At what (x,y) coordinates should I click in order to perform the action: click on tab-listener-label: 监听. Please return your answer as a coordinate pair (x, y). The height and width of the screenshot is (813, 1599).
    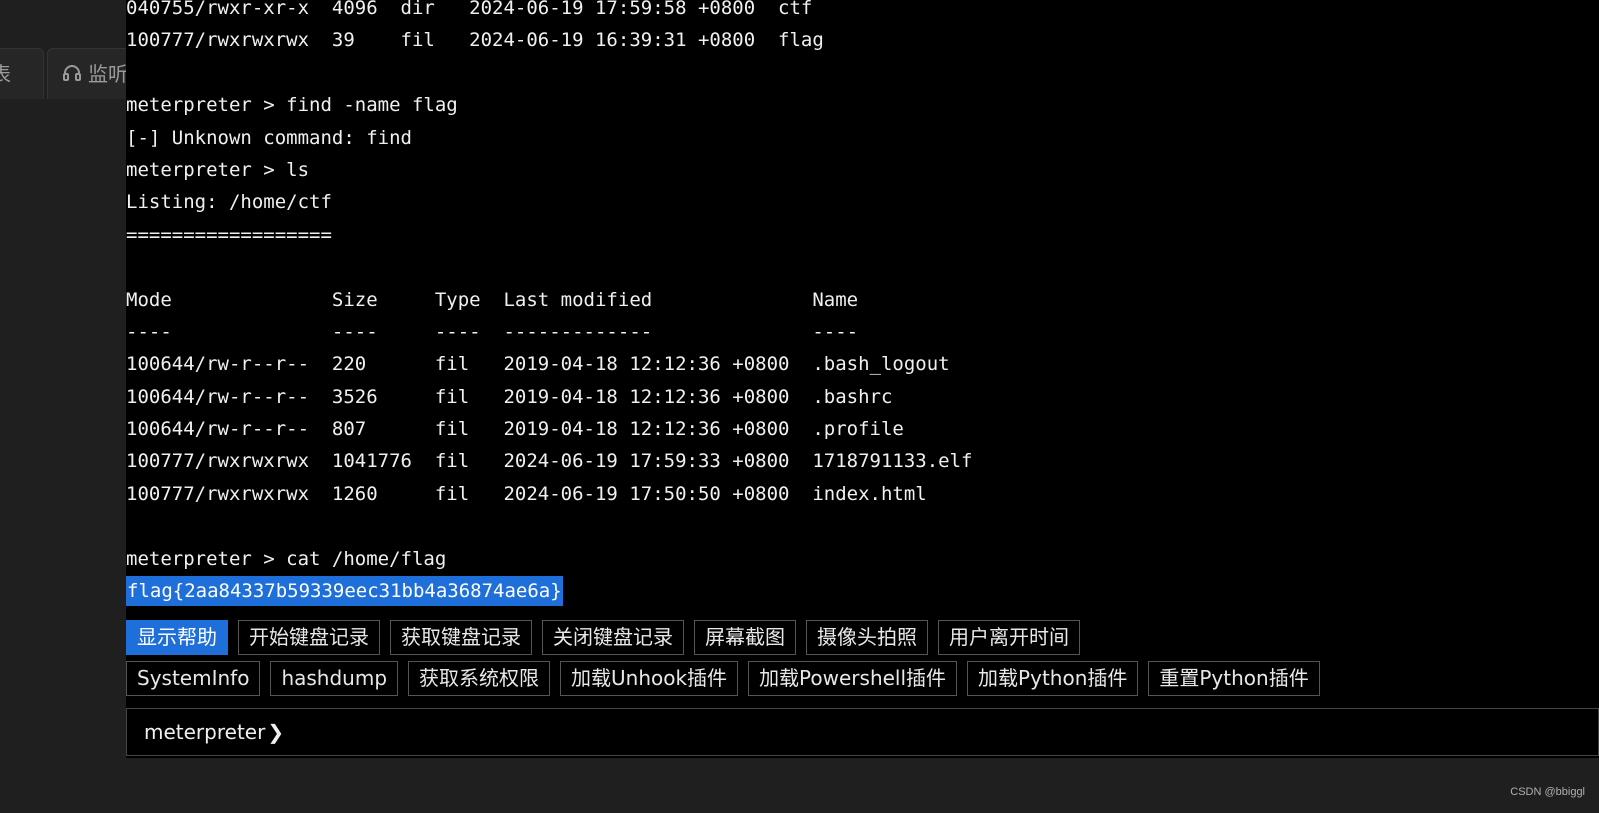
    Looking at the image, I should click on (108, 74).